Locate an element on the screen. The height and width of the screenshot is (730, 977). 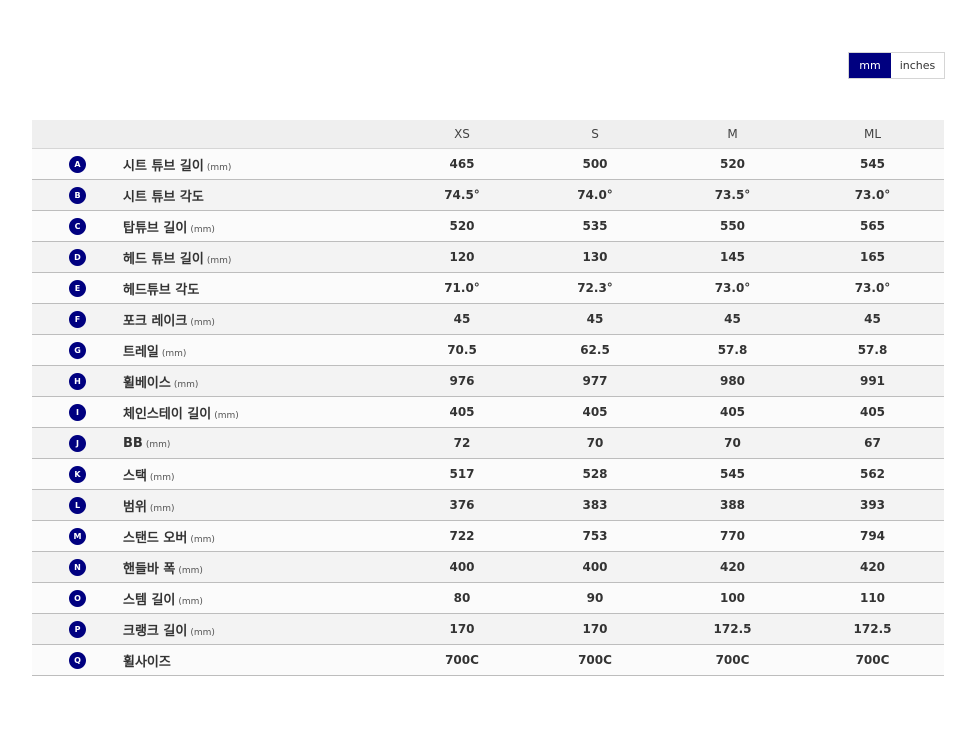
value-cell-ml: 794 is located at coordinates (872, 536).